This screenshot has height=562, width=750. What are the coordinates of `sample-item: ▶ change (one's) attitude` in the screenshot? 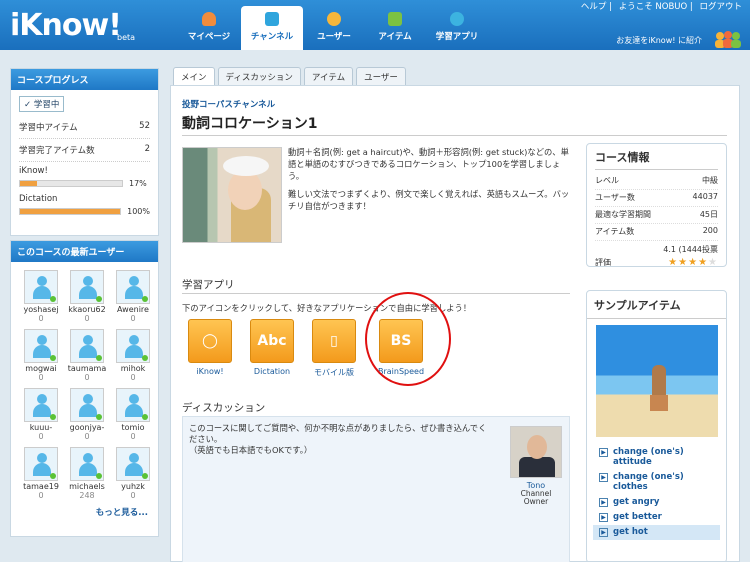 It's located at (656, 457).